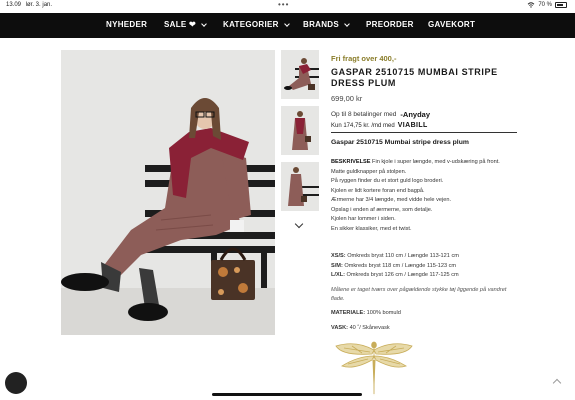  I want to click on nav-item-brands: BRANDS, so click(326, 24).